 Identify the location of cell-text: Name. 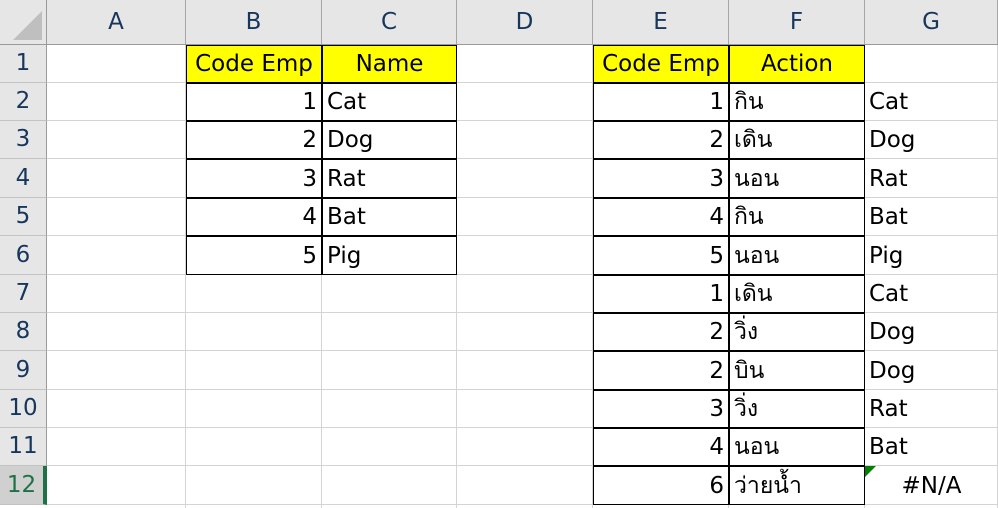
(389, 64).